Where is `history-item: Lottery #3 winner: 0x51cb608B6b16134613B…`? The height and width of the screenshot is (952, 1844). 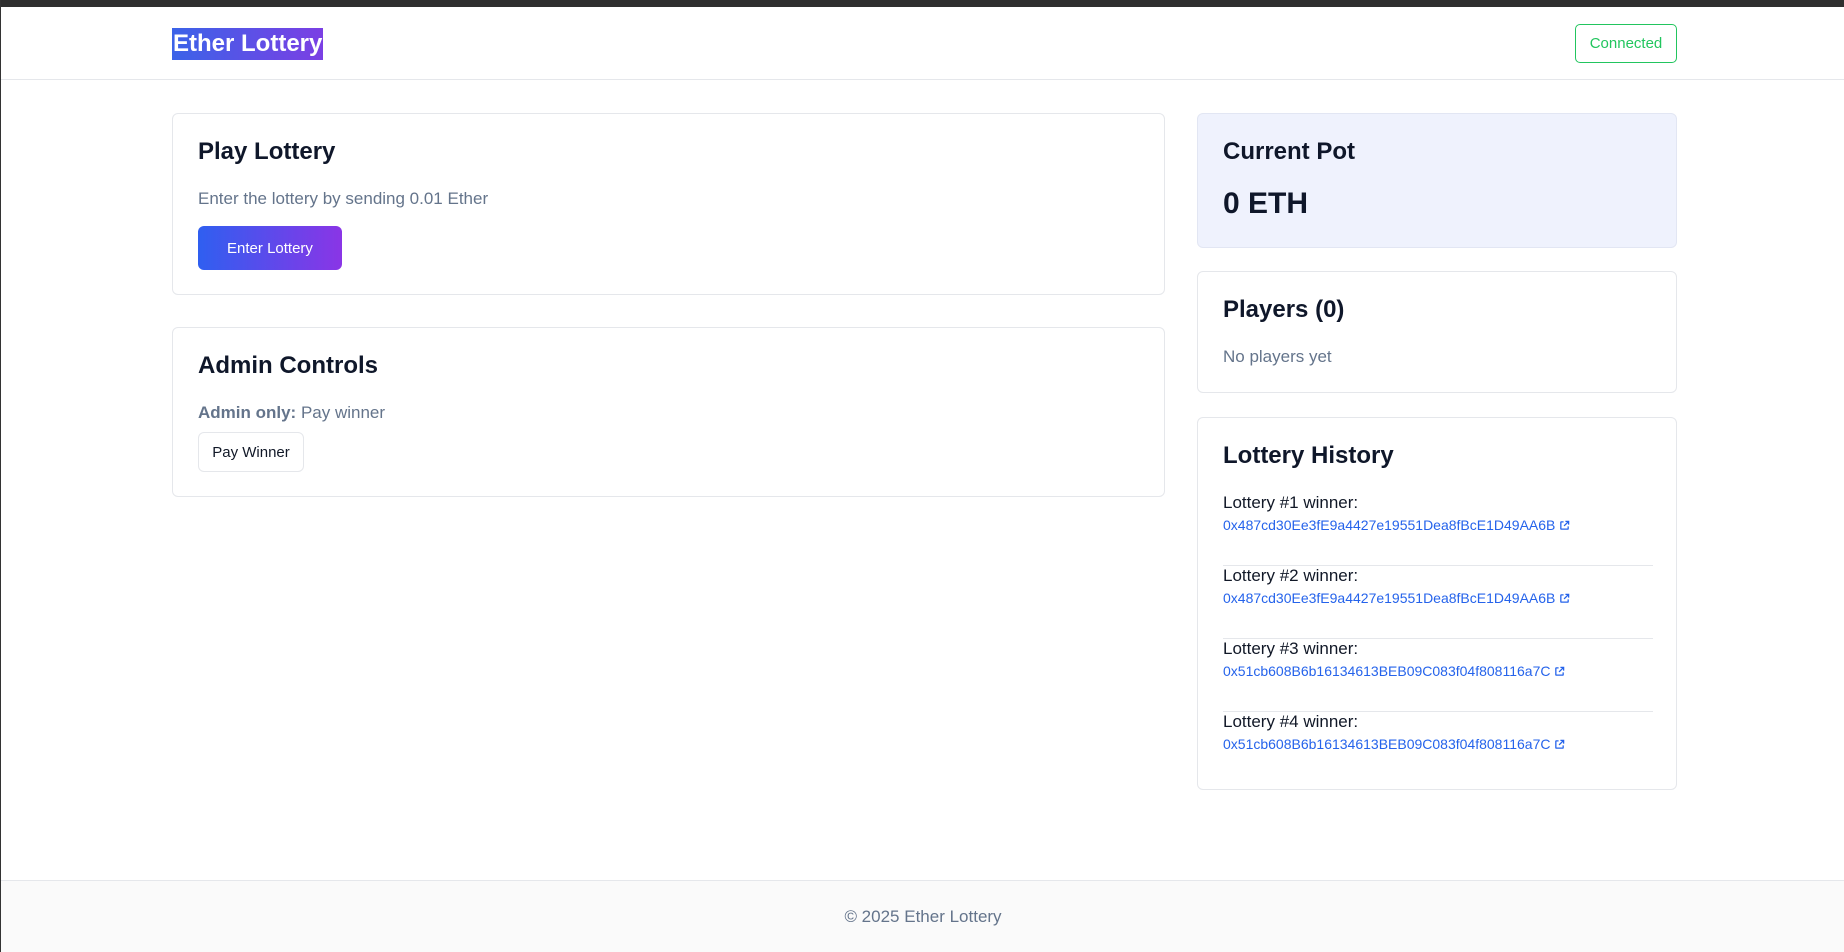 history-item: Lottery #3 winner: 0x51cb608B6b16134613B… is located at coordinates (1438, 675).